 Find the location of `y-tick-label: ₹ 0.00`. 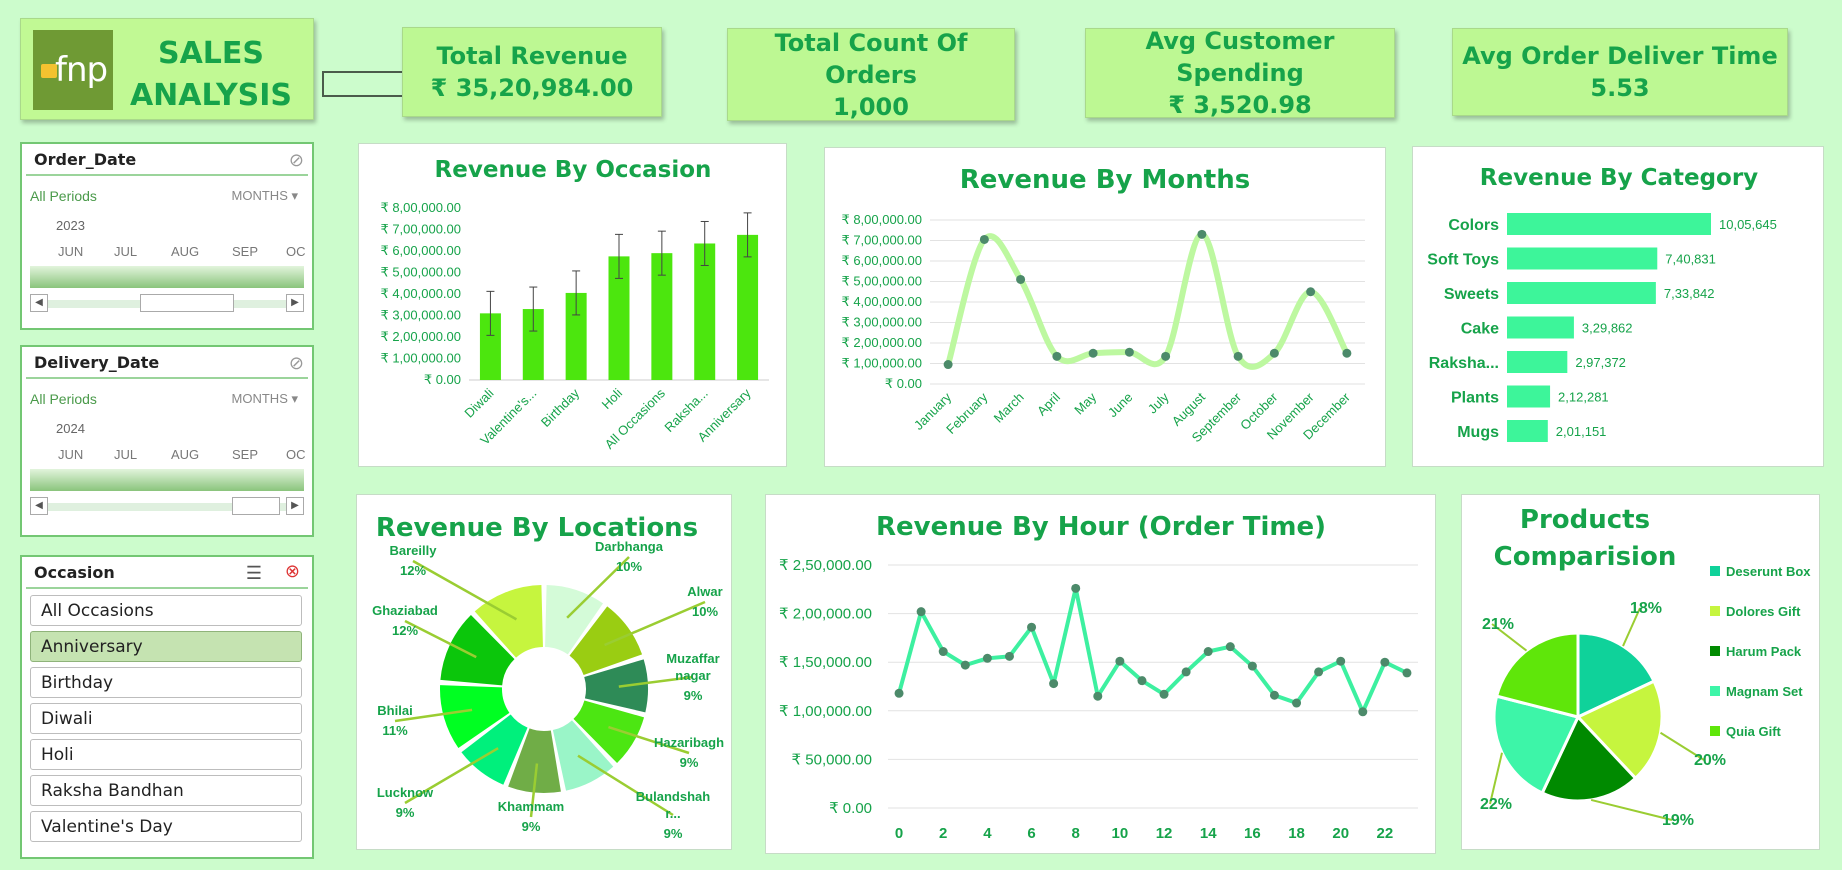

y-tick-label: ₹ 0.00 is located at coordinates (903, 383).